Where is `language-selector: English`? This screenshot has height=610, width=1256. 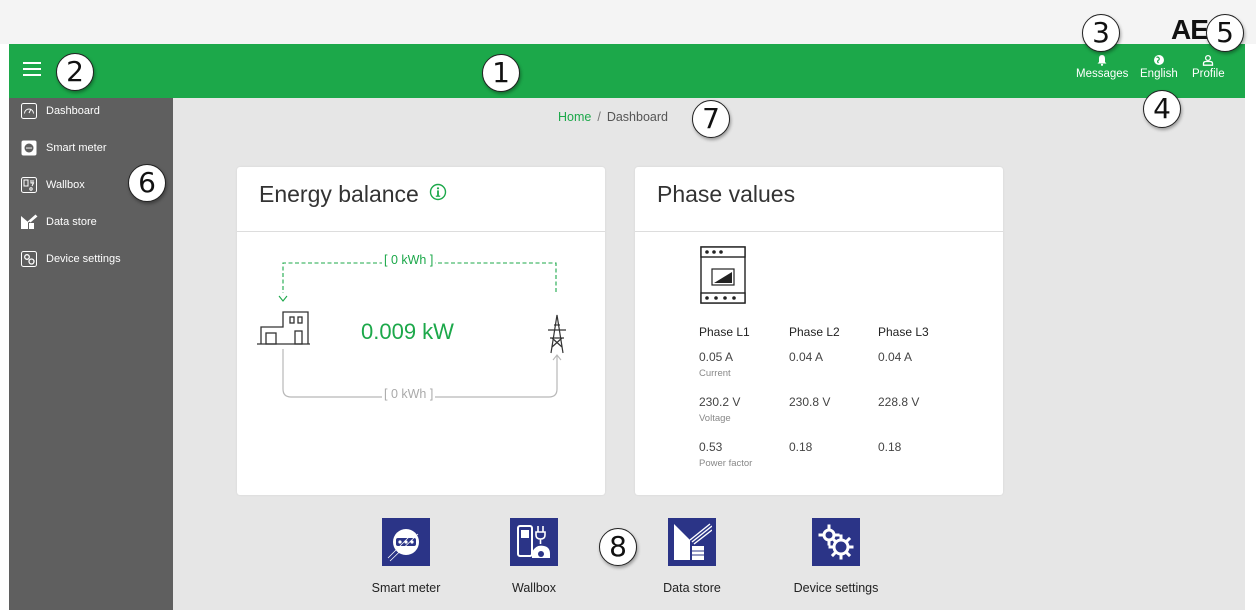
language-selector: English is located at coordinates (1159, 67).